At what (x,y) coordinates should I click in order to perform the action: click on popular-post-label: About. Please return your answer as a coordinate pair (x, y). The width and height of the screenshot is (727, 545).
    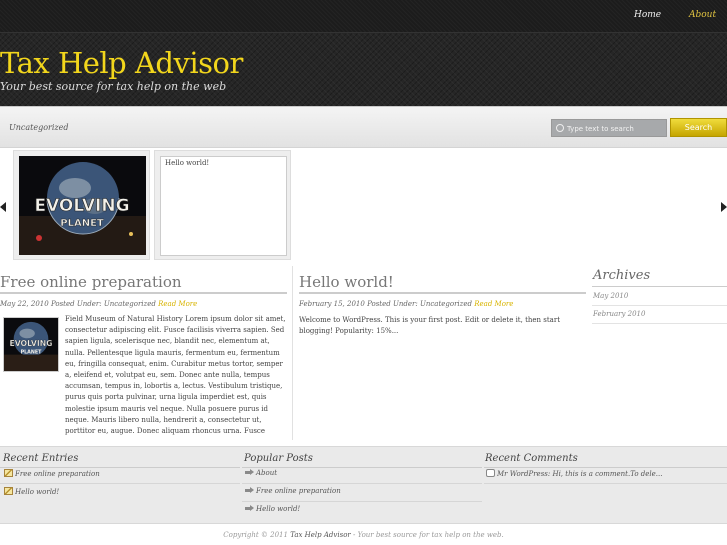
    Looking at the image, I should click on (267, 473).